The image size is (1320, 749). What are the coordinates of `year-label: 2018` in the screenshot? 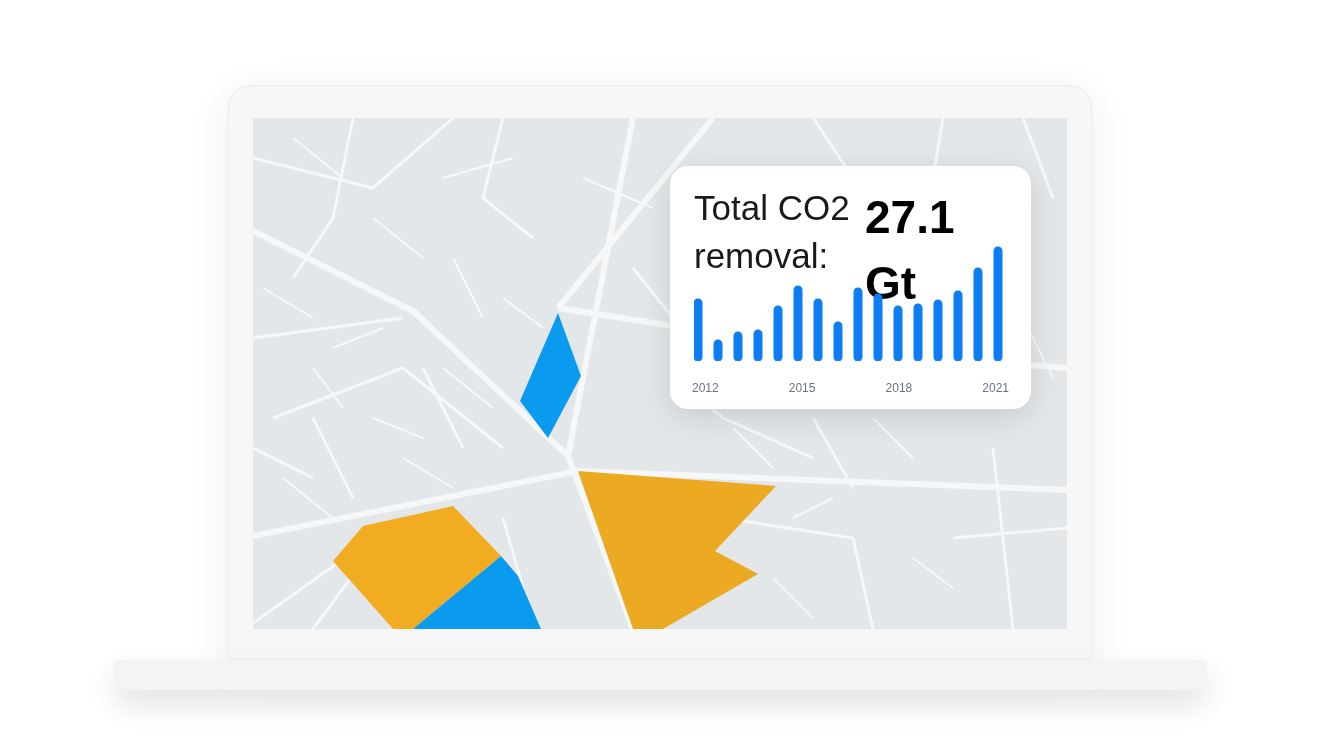 It's located at (899, 388).